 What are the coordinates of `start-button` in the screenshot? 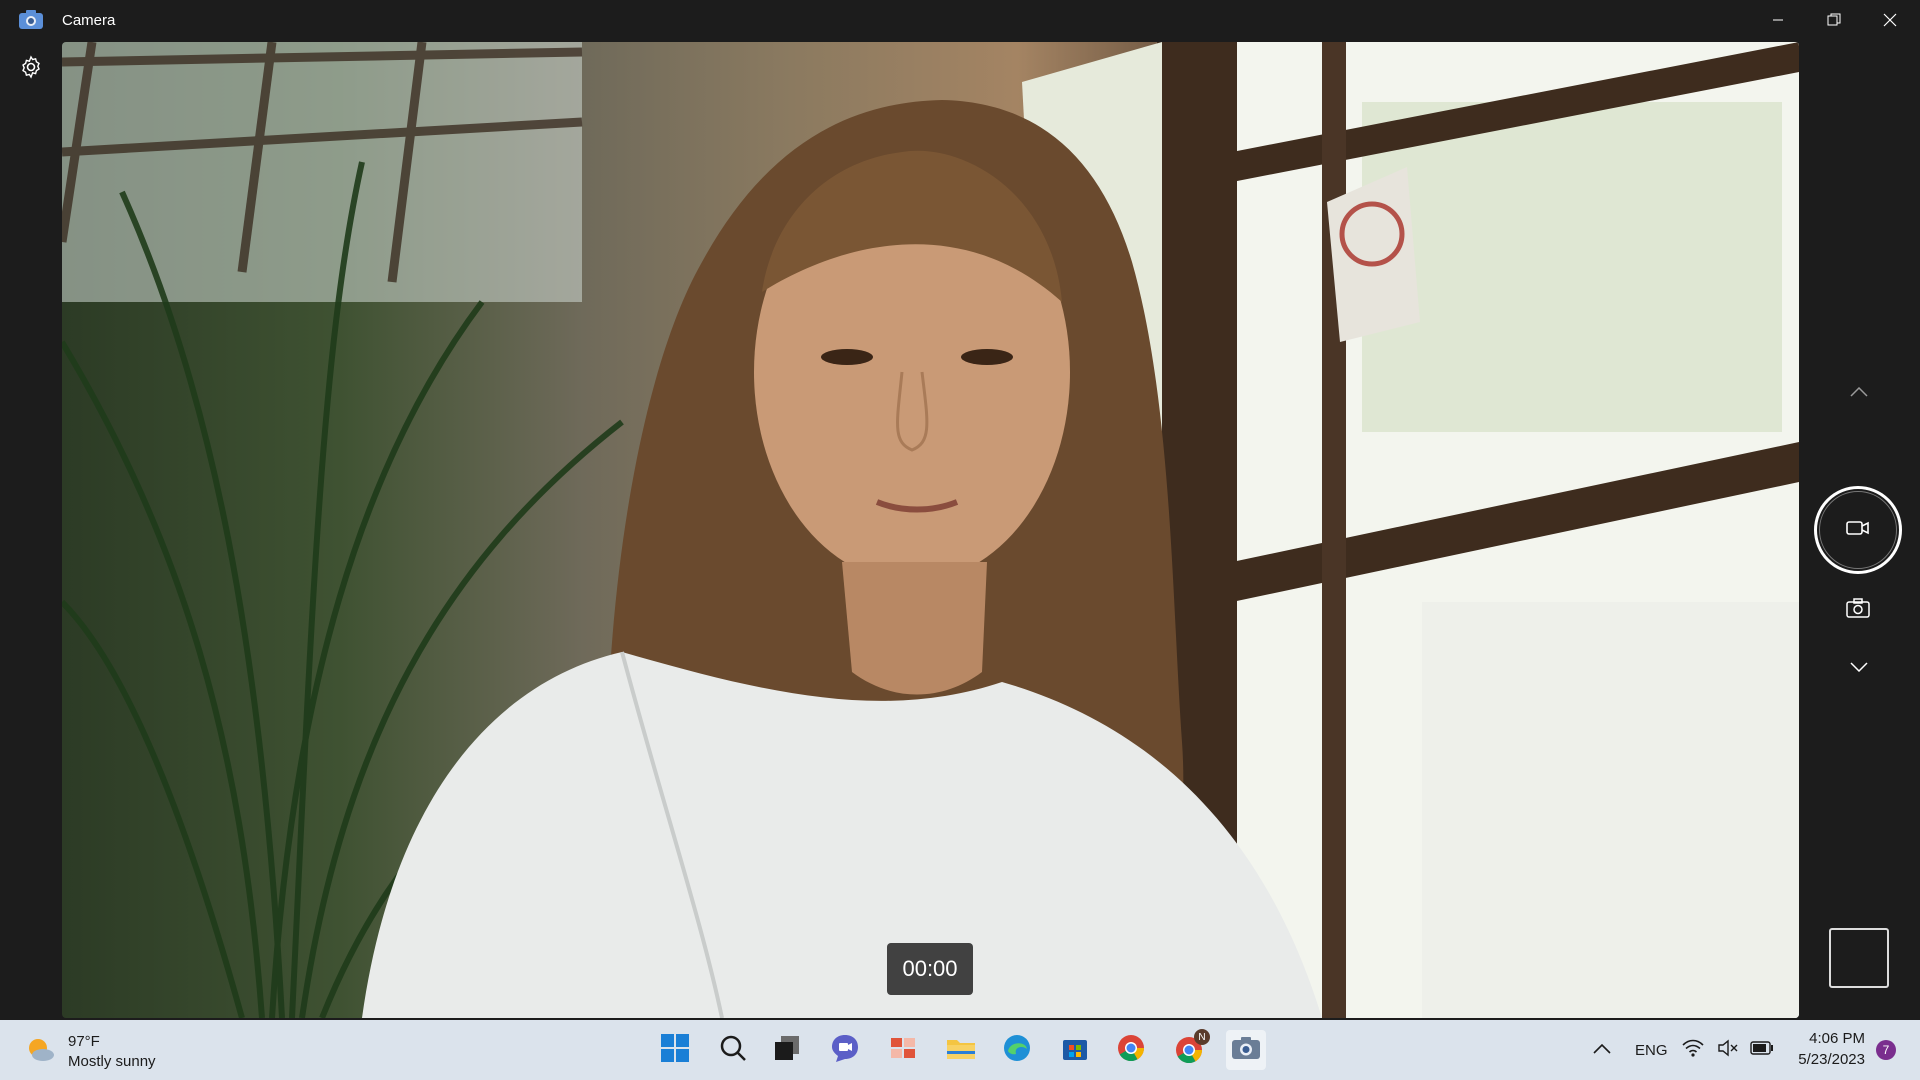 It's located at (675, 1050).